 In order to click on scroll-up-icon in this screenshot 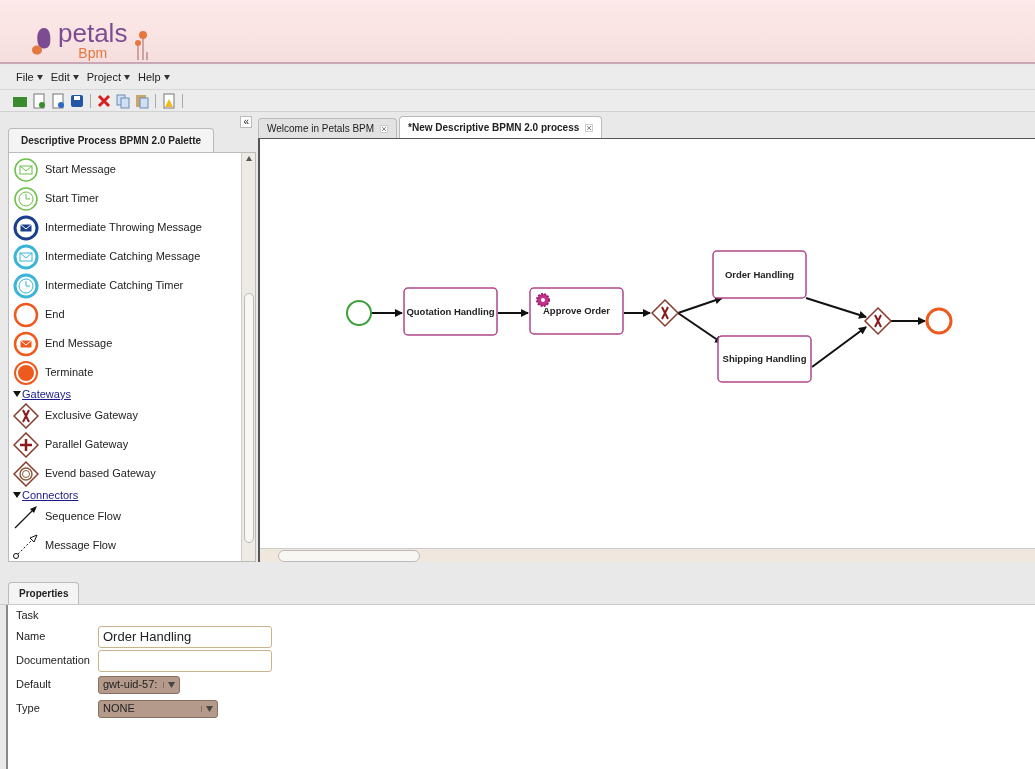, I will do `click(248, 158)`.